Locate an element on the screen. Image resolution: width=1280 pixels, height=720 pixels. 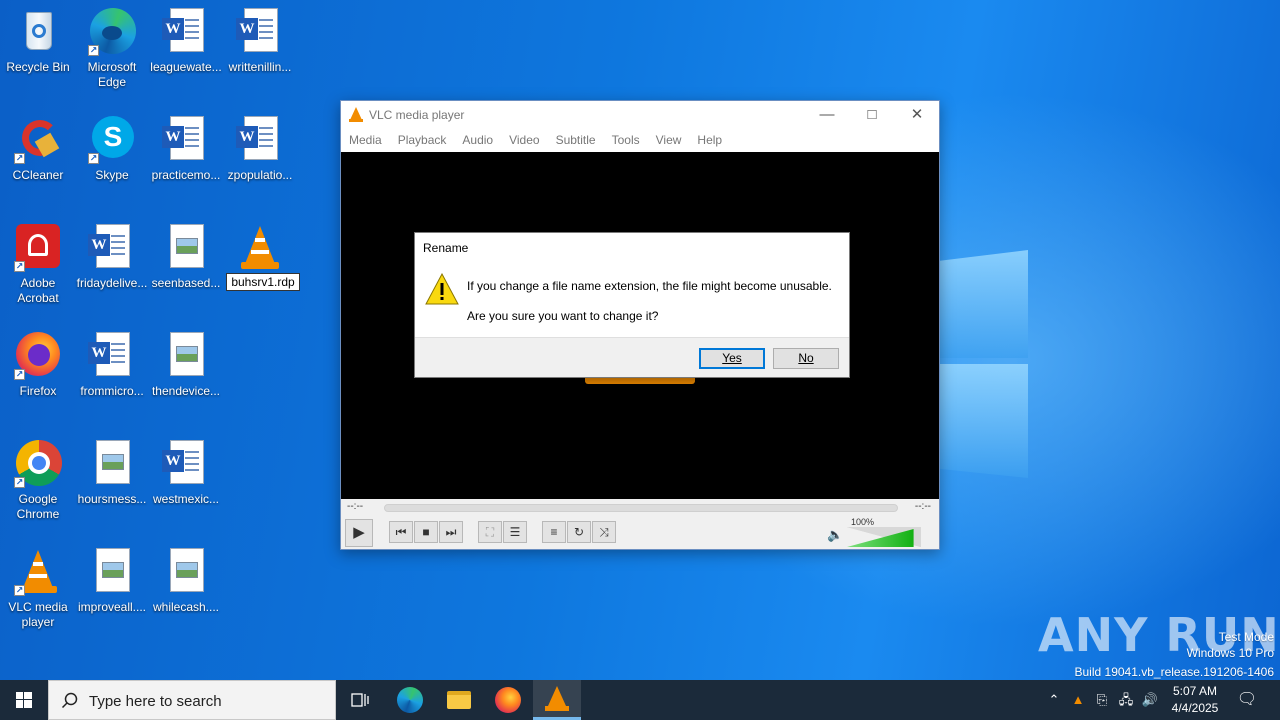
close-button: ✕ is located at coordinates (917, 115).